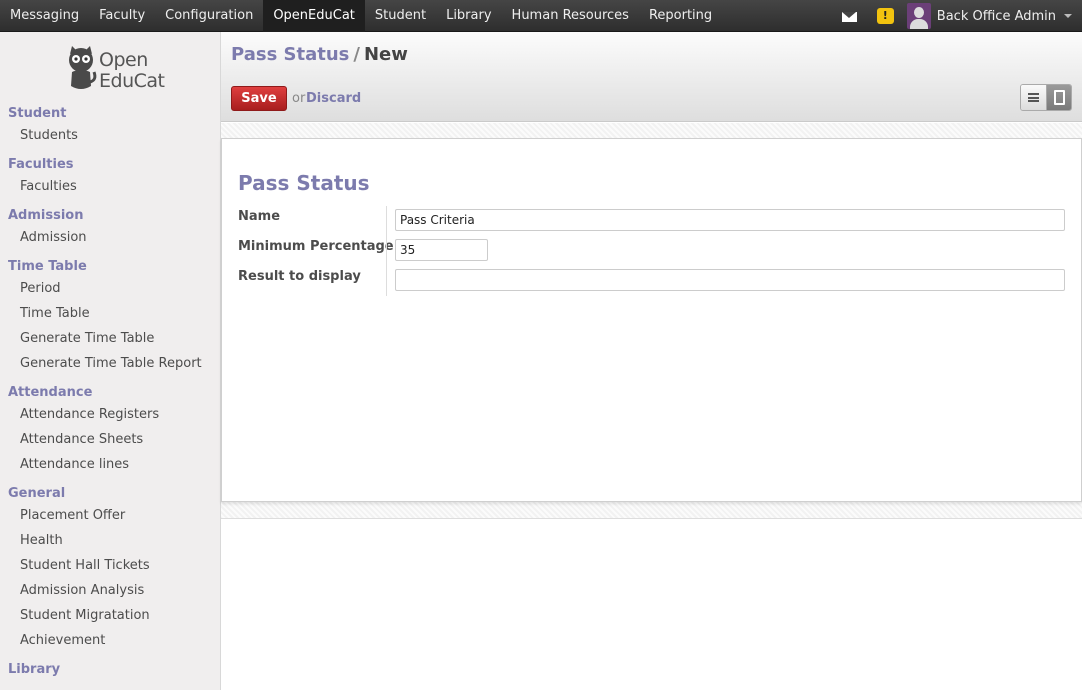 The height and width of the screenshot is (690, 1082). Describe the element at coordinates (40, 288) in the screenshot. I see `sidebar-item-period: Period` at that location.